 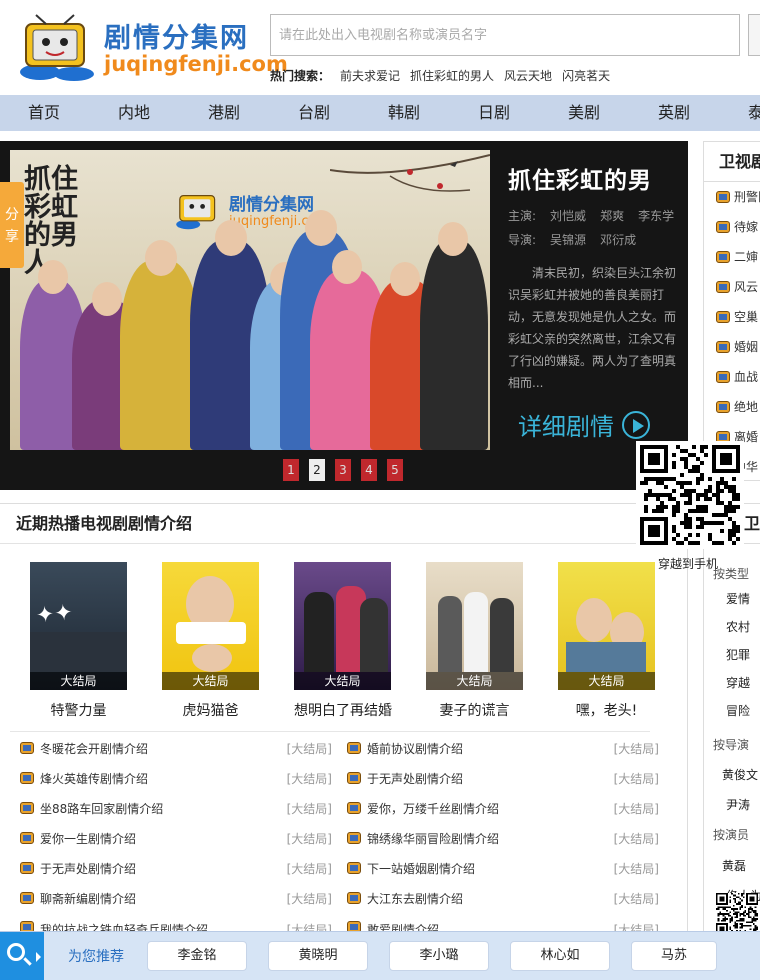 I want to click on drama-name: 虎妈猫爸, so click(x=210, y=710).